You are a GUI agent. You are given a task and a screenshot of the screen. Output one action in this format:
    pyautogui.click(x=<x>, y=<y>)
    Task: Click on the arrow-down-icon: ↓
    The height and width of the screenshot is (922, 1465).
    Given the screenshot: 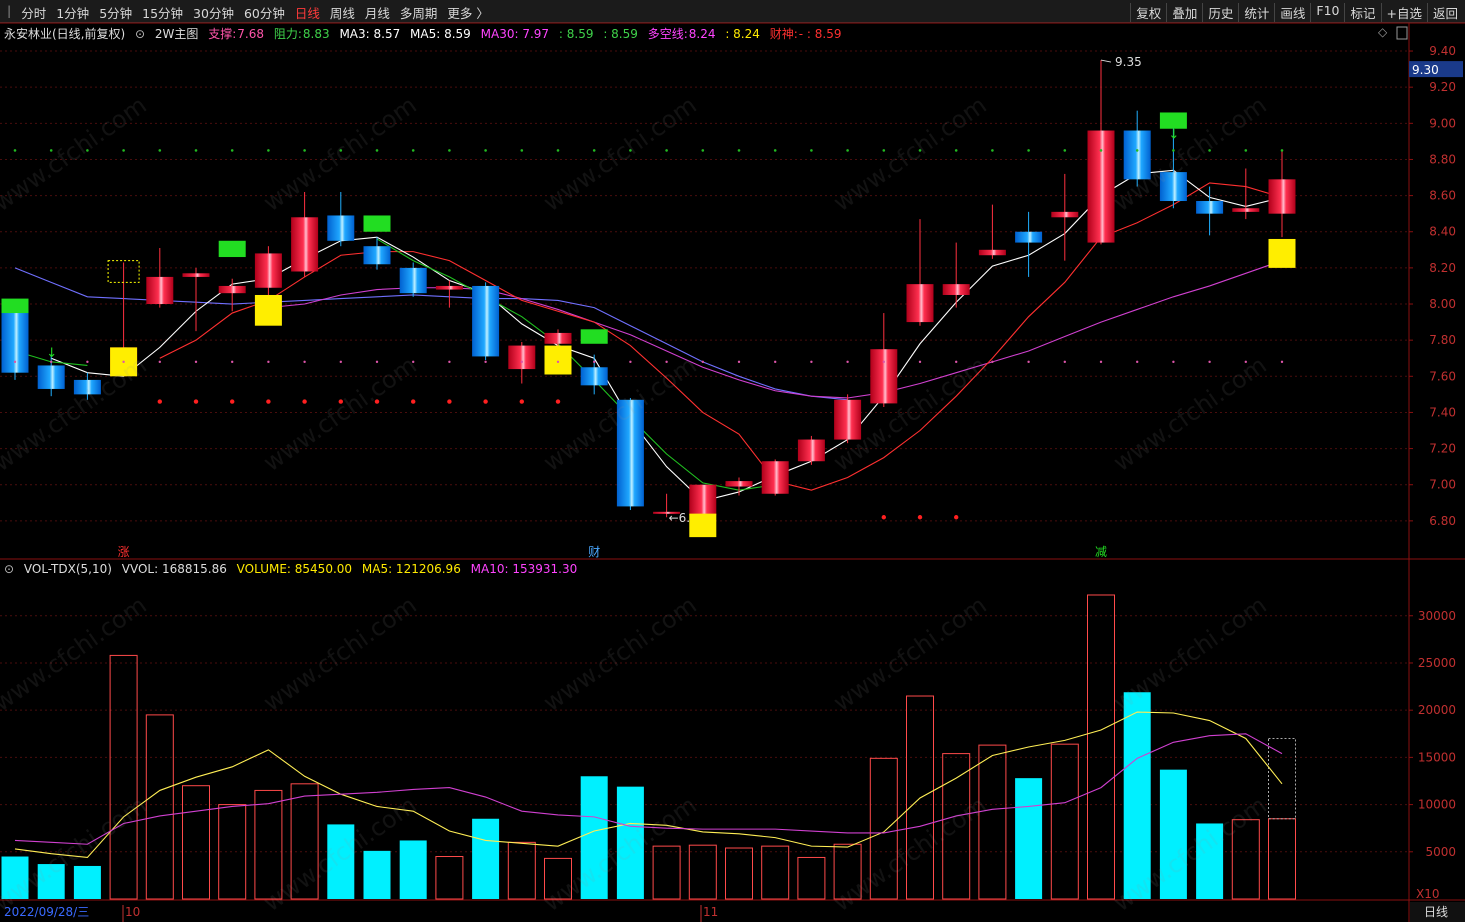 What is the action you would take?
    pyautogui.click(x=1173, y=134)
    